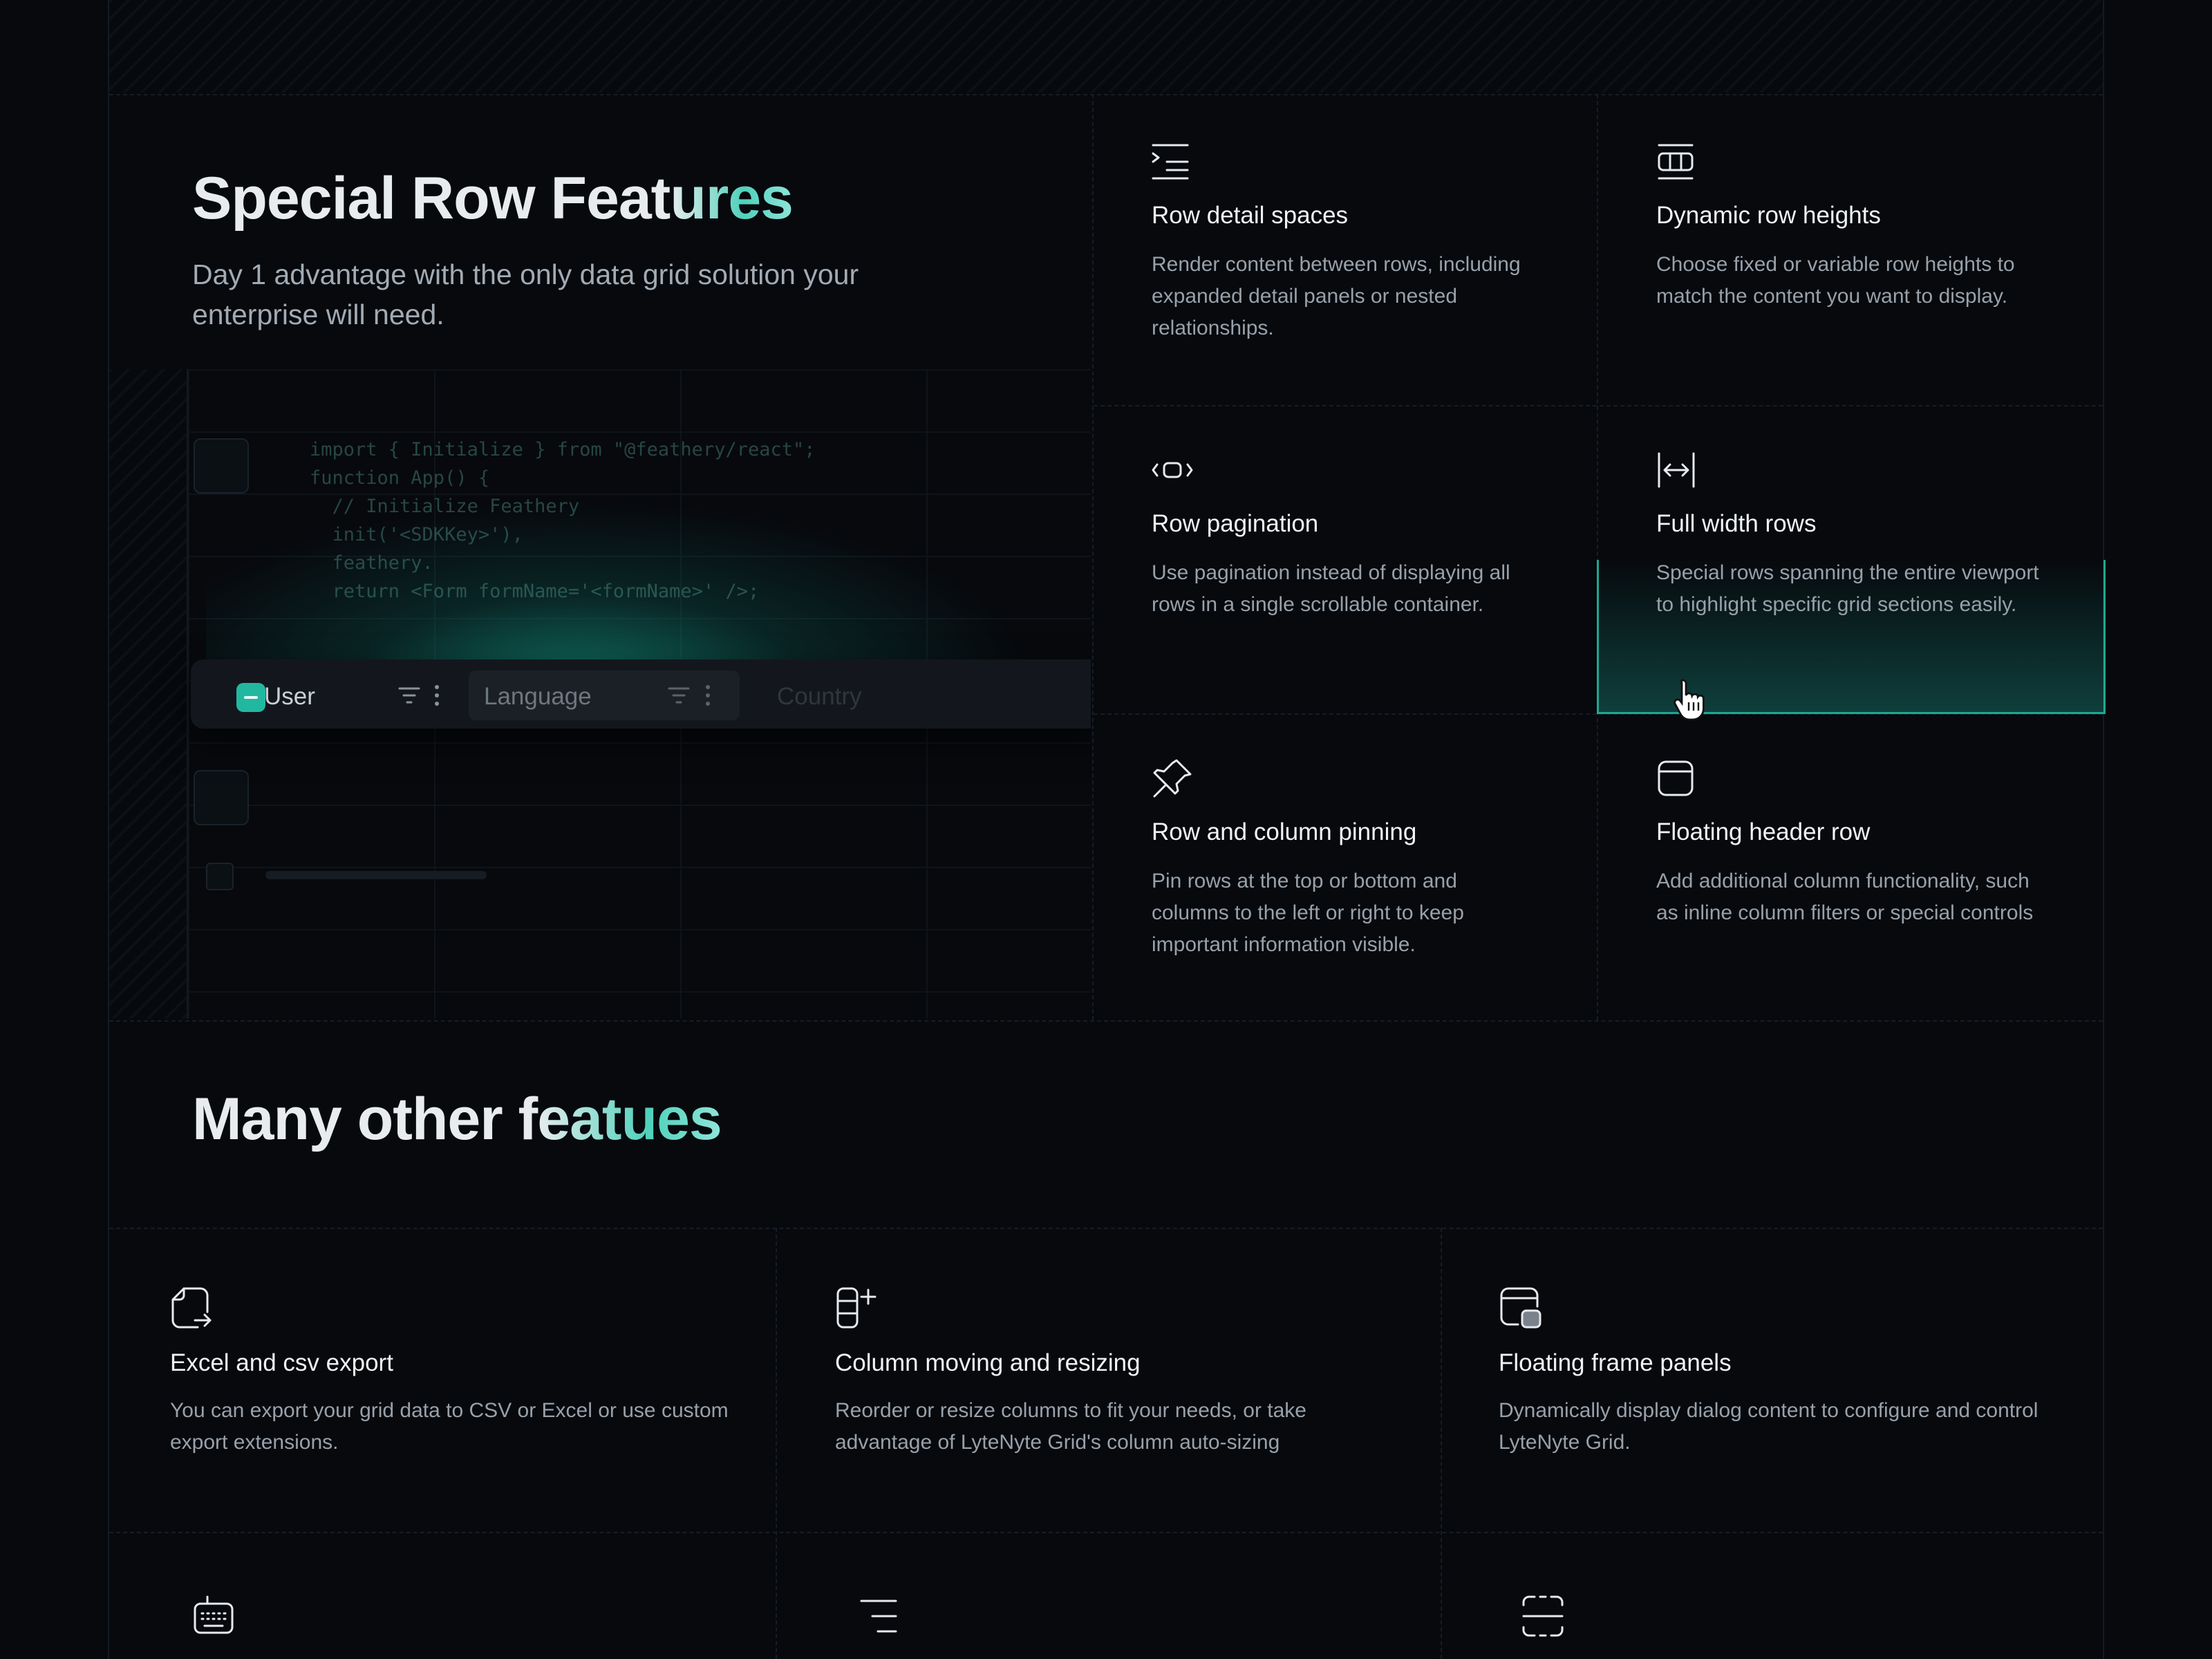 The height and width of the screenshot is (1659, 2212). Describe the element at coordinates (148, 694) in the screenshot. I see `demo-hatched-gutter` at that location.